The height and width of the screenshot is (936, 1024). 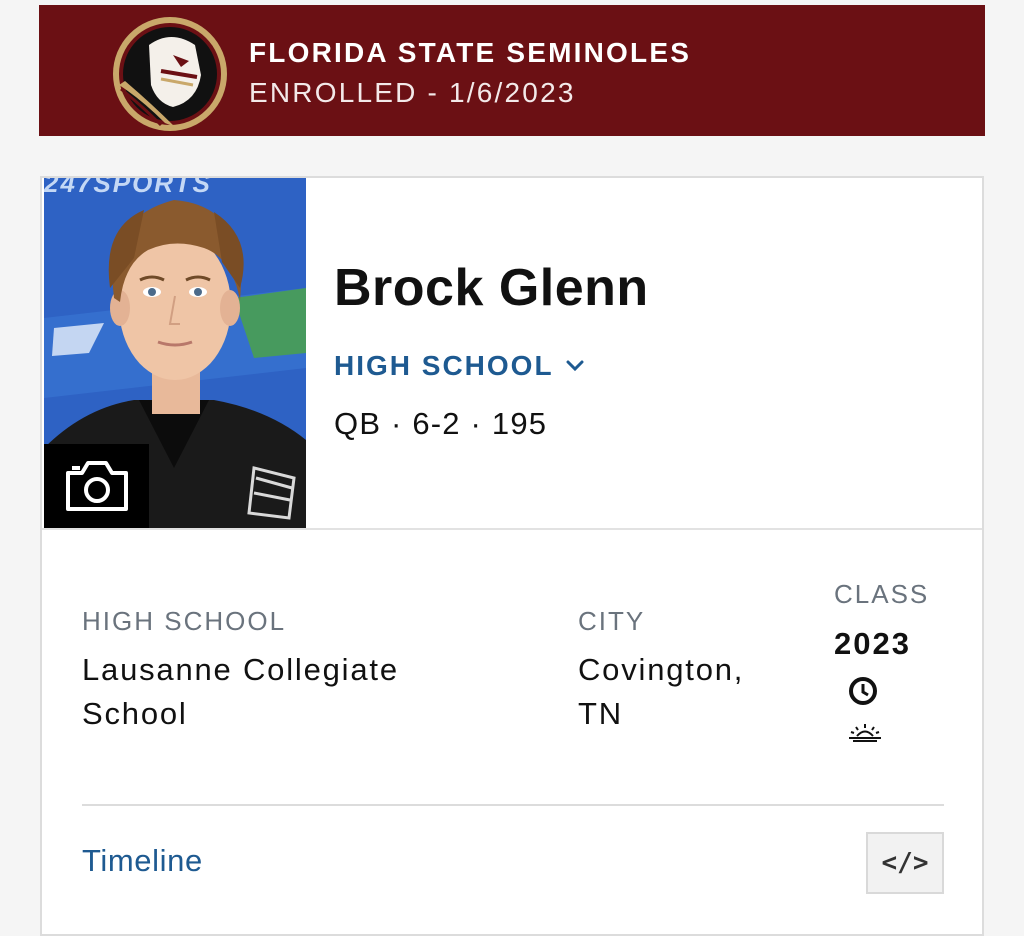 I want to click on chevron-down-icon, so click(x=575, y=366).